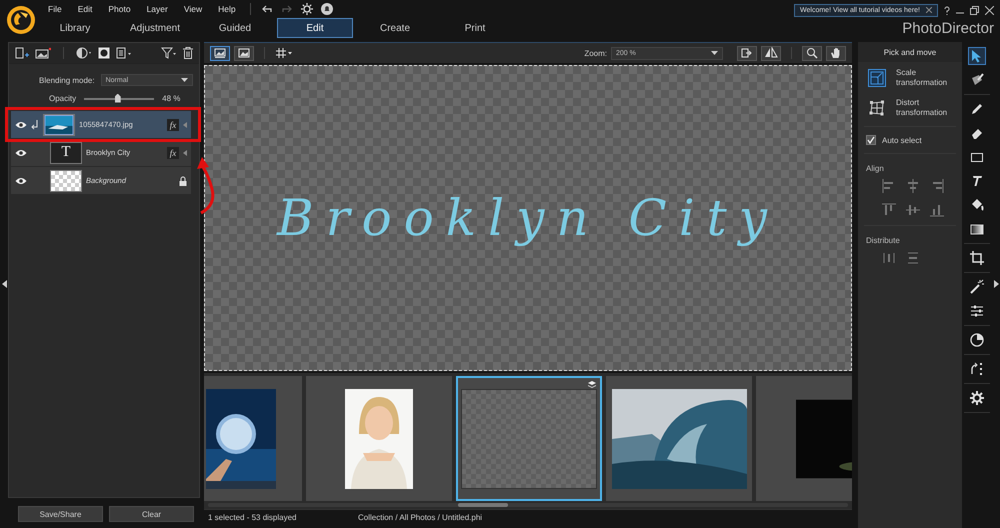  I want to click on distribute-horizontal-icon, so click(889, 258).